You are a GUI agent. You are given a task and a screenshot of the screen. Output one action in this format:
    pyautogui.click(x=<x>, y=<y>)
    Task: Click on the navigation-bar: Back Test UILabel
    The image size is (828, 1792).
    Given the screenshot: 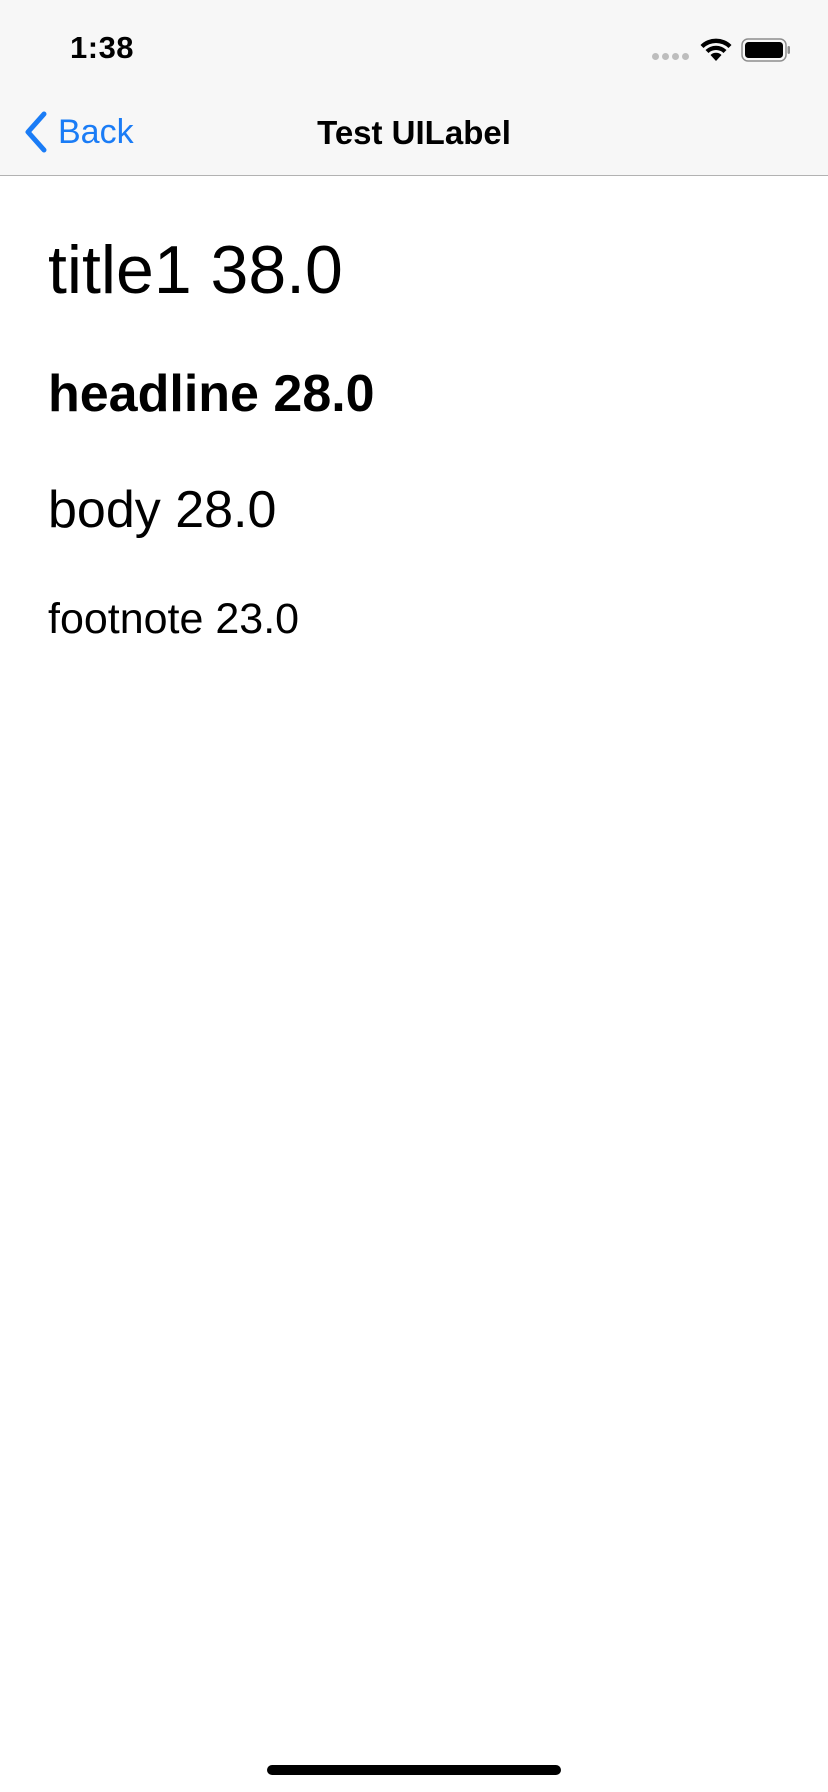 What is the action you would take?
    pyautogui.click(x=414, y=132)
    